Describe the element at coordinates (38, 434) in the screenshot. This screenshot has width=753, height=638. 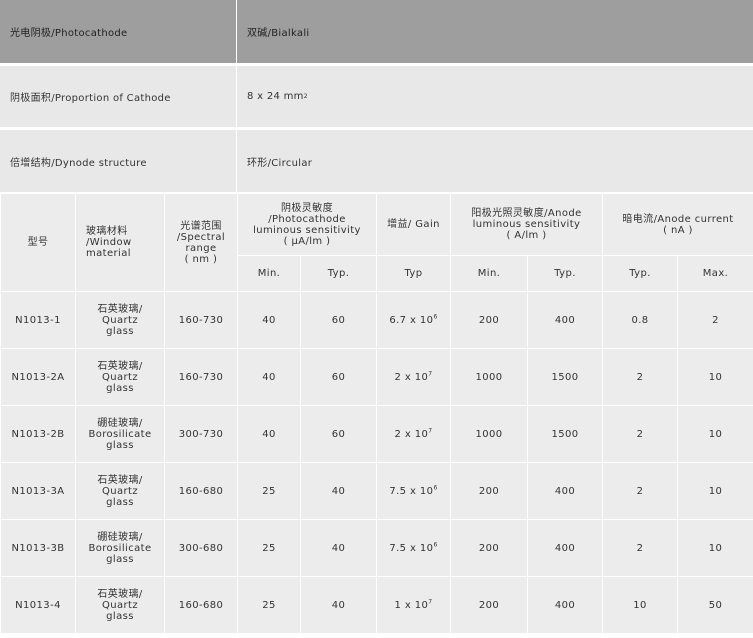
I see `cell-model: N1013-2B` at that location.